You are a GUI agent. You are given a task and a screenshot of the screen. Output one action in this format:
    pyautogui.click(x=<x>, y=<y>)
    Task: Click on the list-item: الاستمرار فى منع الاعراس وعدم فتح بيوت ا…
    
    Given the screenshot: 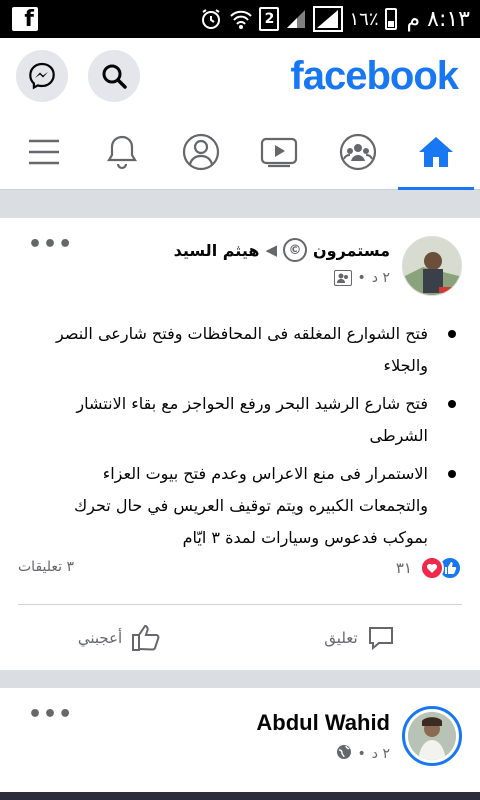 What is the action you would take?
    pyautogui.click(x=246, y=506)
    